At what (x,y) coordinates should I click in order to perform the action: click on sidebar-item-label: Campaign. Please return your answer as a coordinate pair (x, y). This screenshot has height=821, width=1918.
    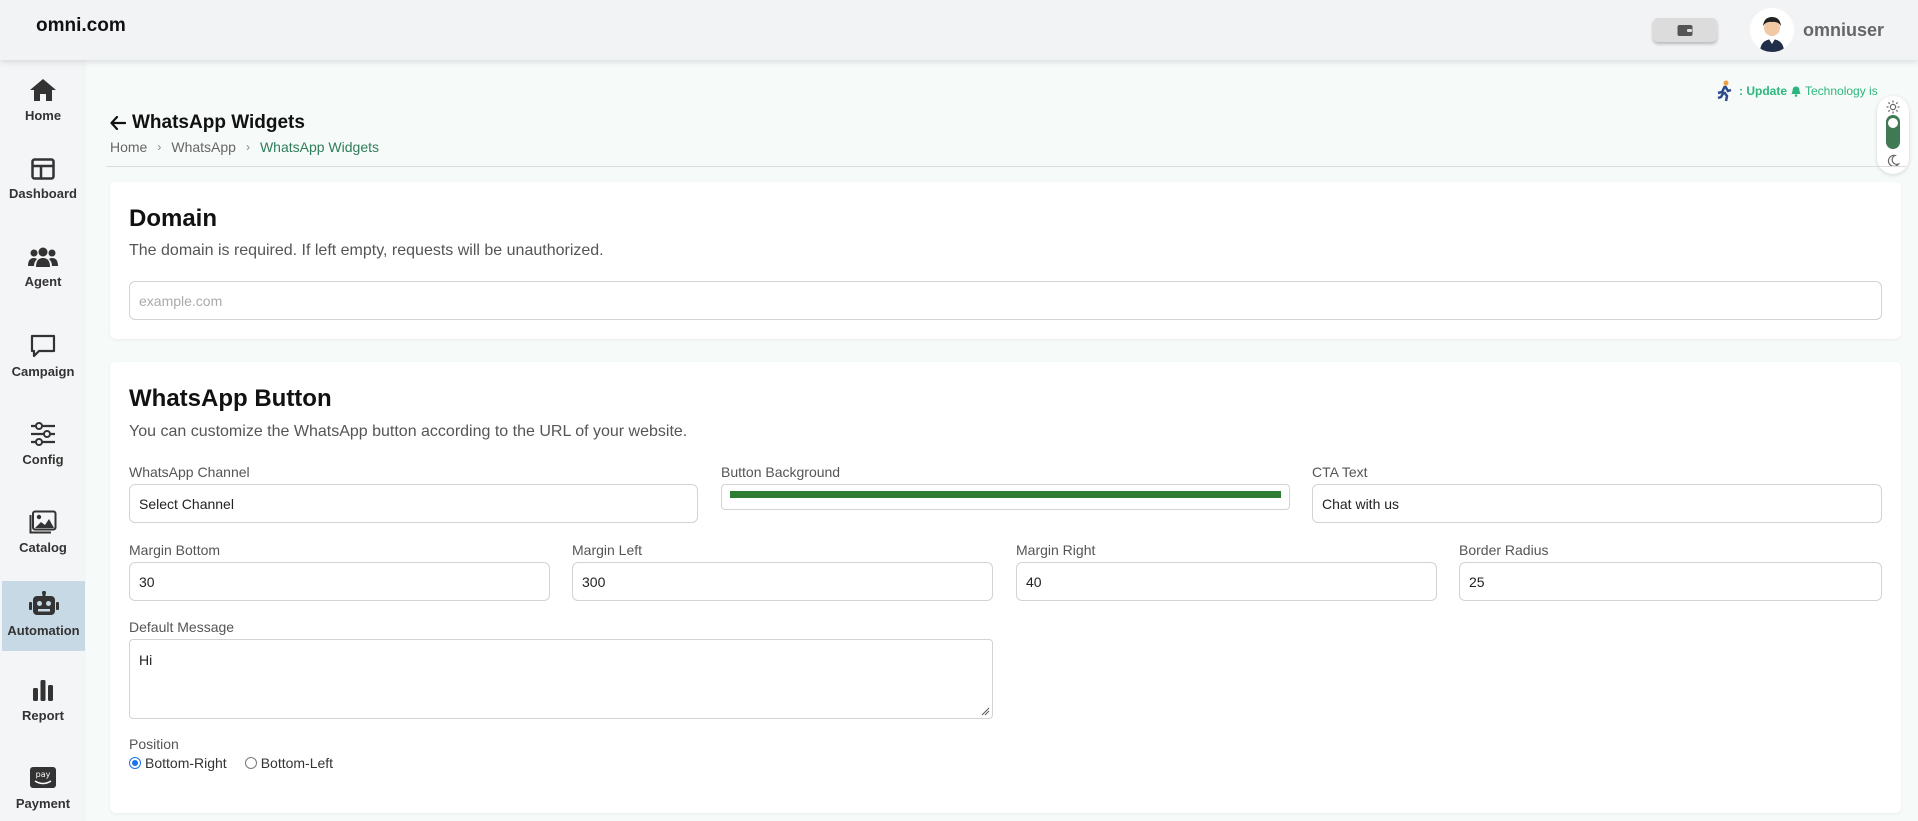
    Looking at the image, I should click on (43, 371).